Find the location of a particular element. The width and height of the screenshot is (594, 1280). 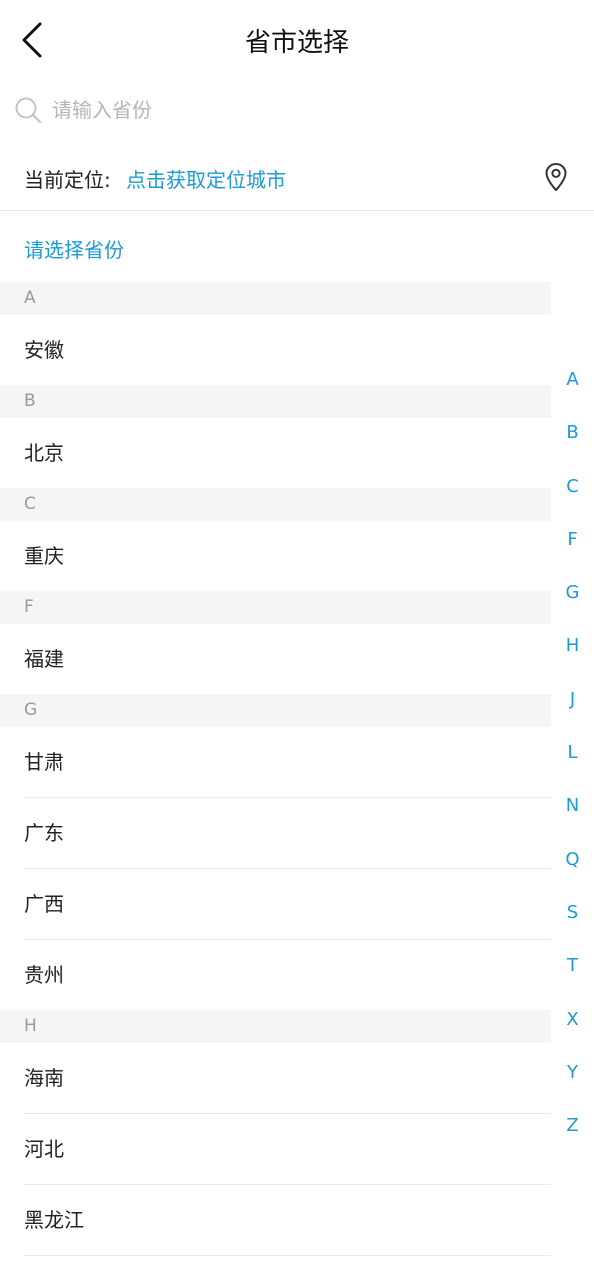

page-title: 省市选择 is located at coordinates (296, 43).